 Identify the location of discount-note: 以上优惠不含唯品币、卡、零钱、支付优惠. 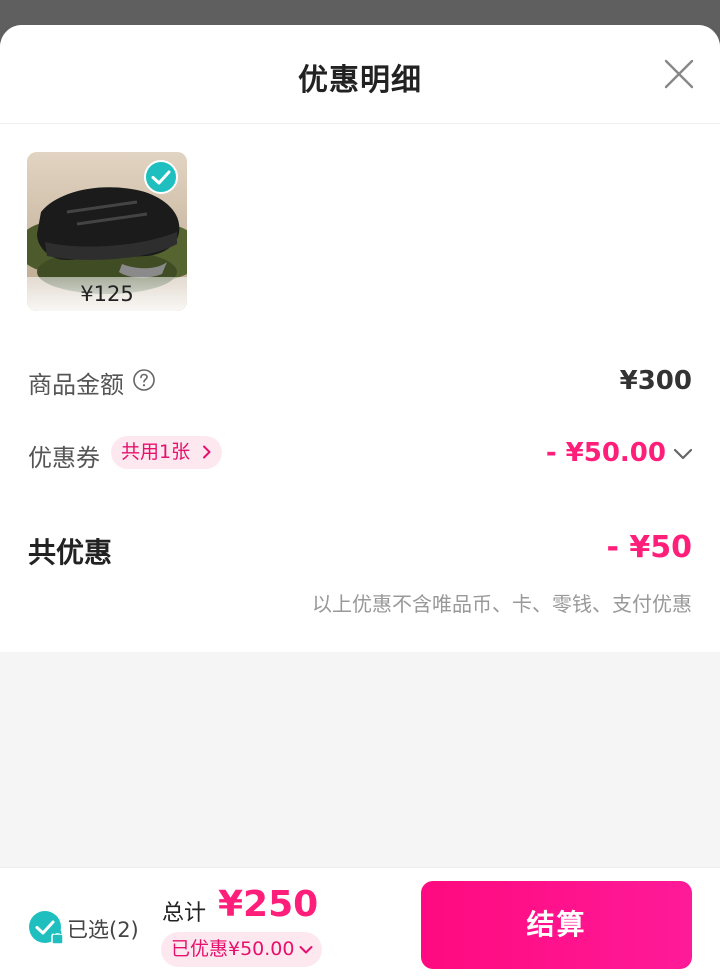
(502, 604).